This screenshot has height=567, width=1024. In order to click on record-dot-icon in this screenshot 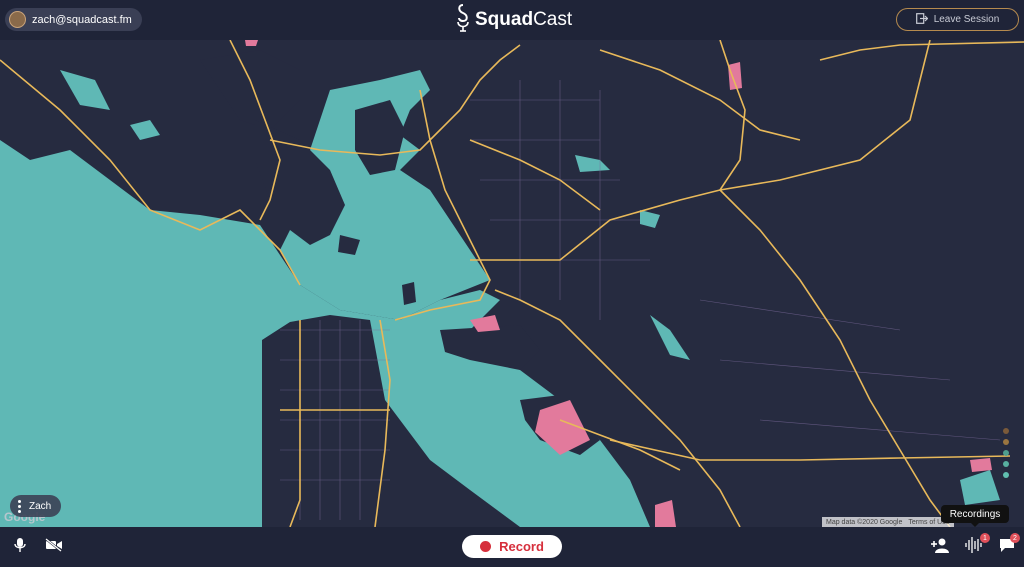, I will do `click(486, 546)`.